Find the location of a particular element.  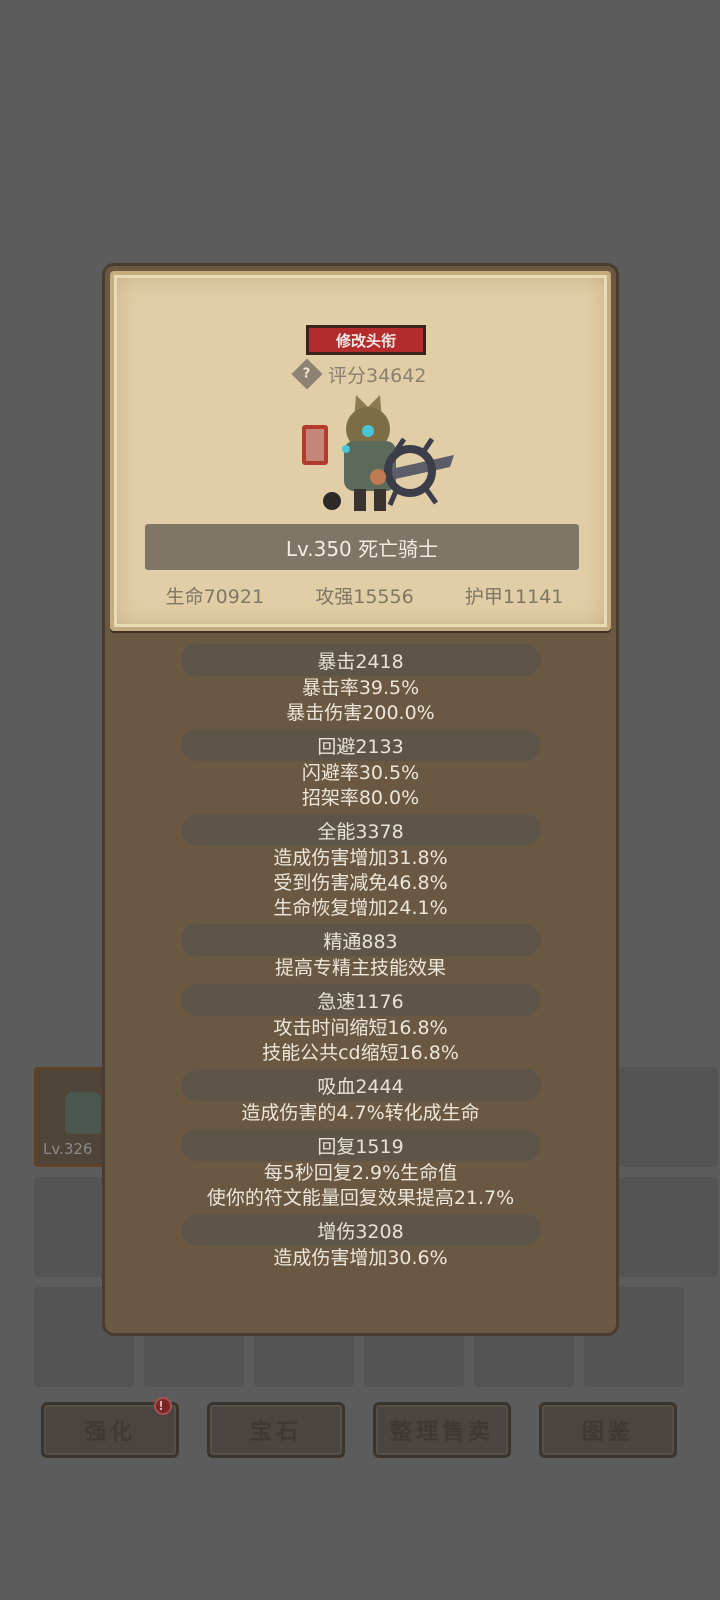

score-row: ? 评分34642 is located at coordinates (359, 374).